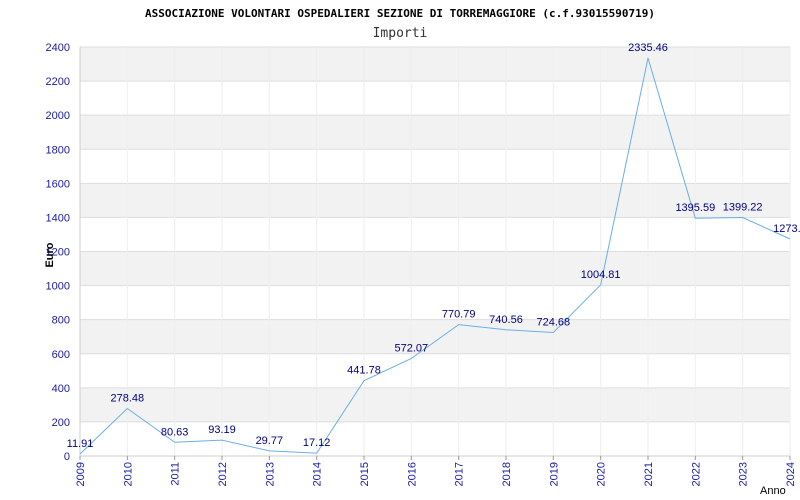  Describe the element at coordinates (128, 399) in the screenshot. I see `data-label: 278.48` at that location.